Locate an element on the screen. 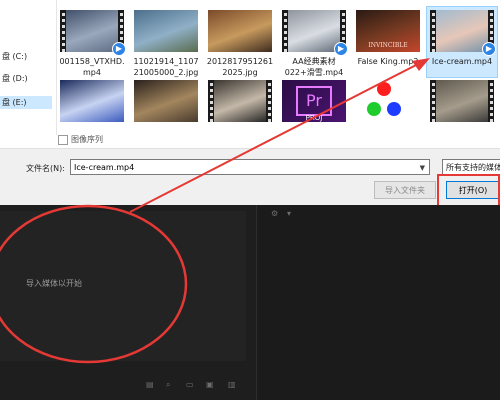 This screenshot has height=400, width=500. image-sequence-checkbox is located at coordinates (63, 139).